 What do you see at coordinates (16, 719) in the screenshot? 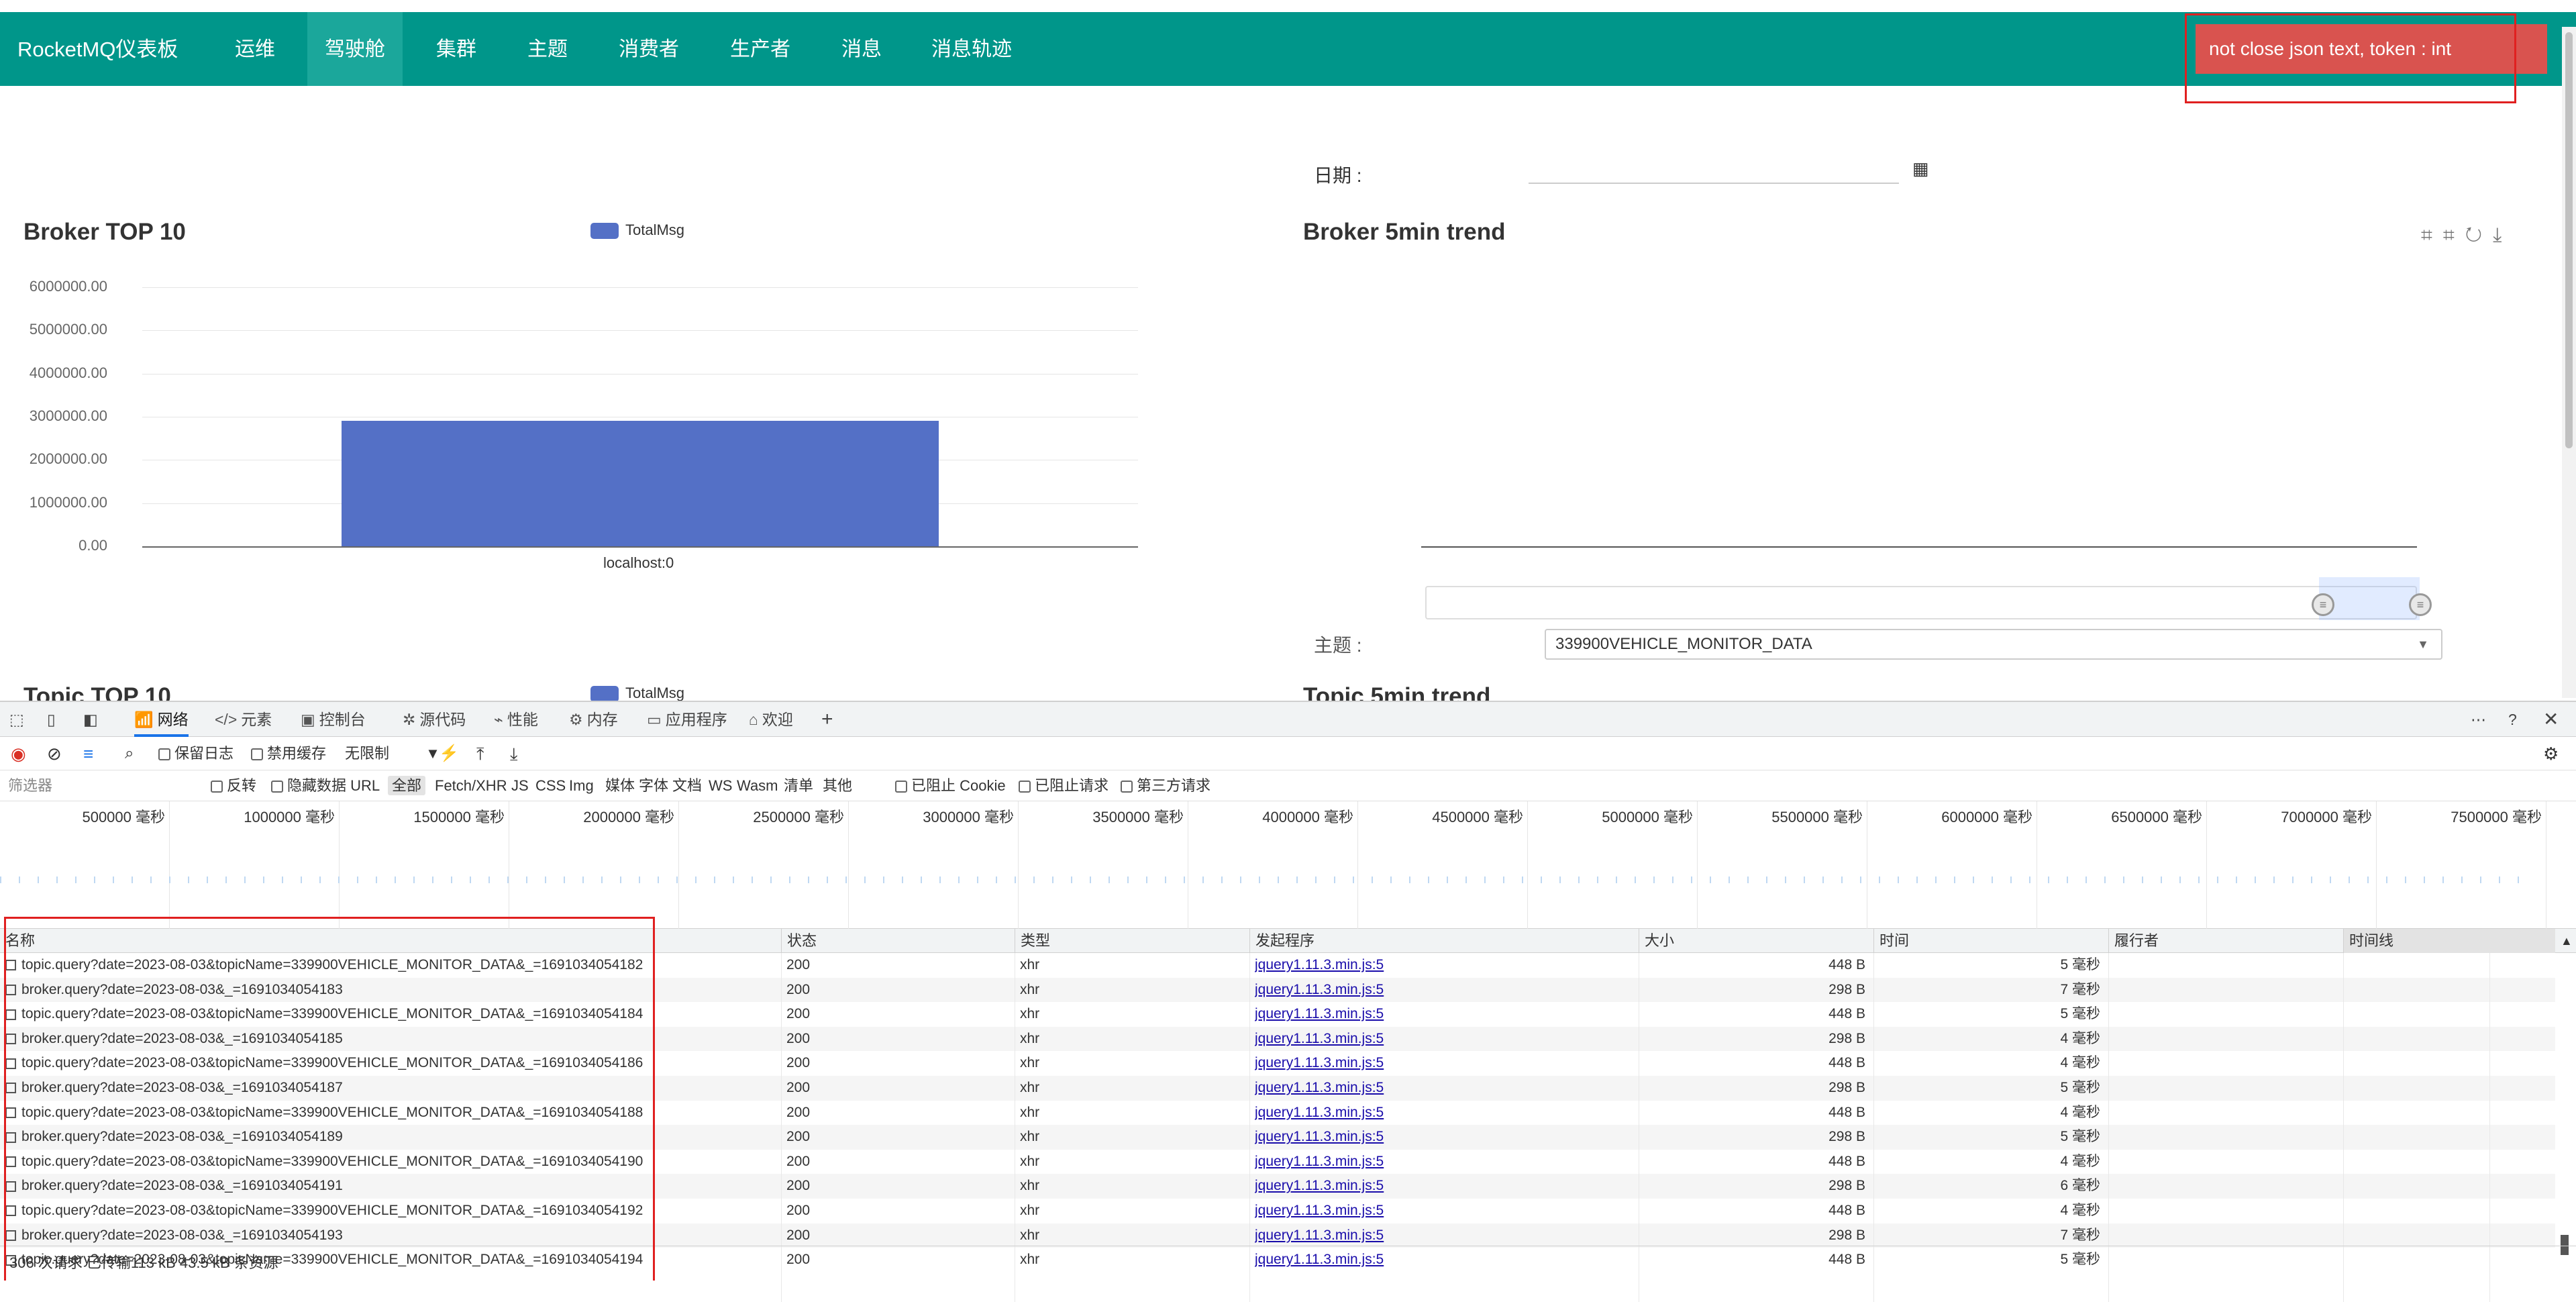
I see `inspect-icon: ⬚` at bounding box center [16, 719].